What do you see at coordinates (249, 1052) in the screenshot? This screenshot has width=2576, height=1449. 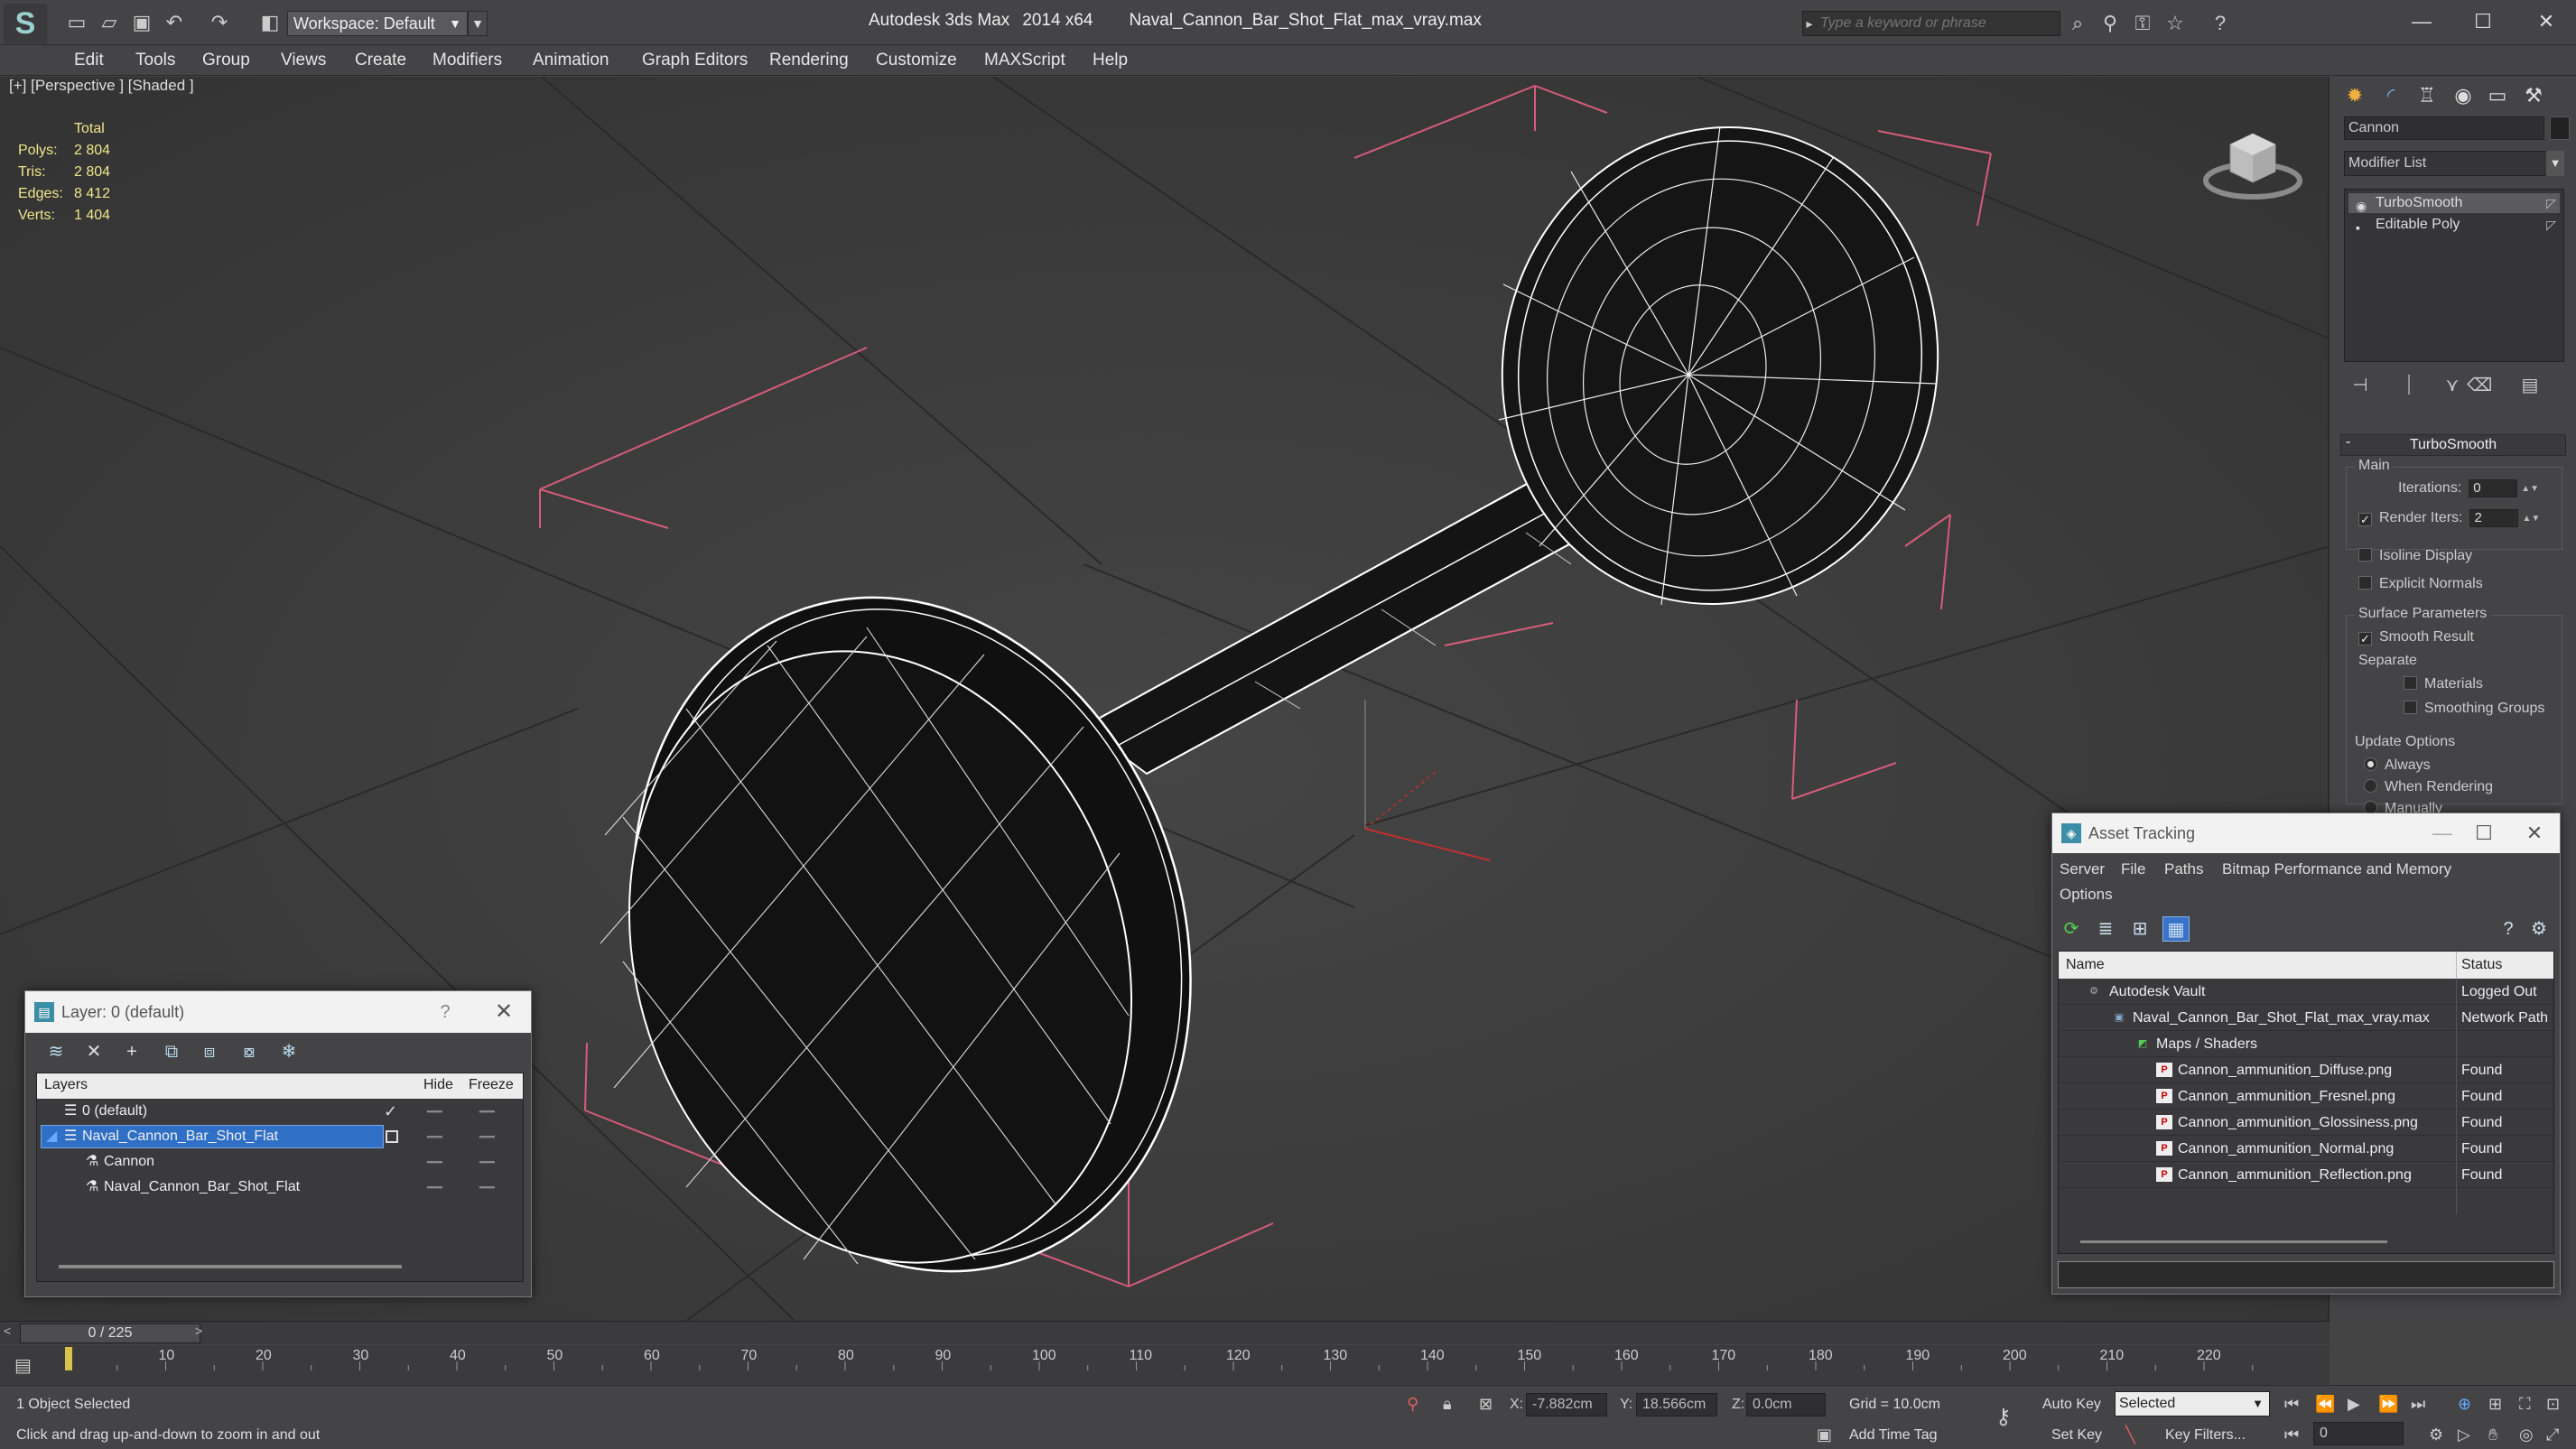 I see `hide-all-layers-icon: ⧇` at bounding box center [249, 1052].